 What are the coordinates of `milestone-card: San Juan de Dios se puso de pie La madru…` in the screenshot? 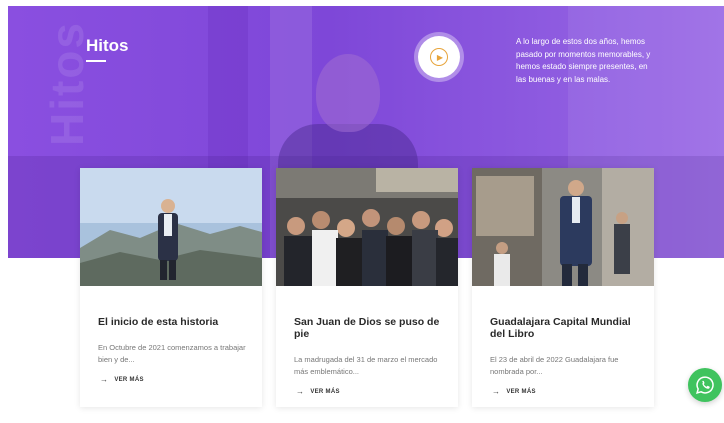 It's located at (367, 287).